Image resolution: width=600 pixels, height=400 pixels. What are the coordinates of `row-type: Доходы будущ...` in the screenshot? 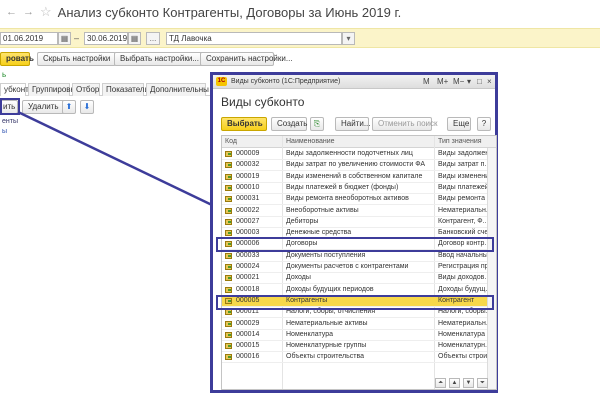 It's located at (464, 289).